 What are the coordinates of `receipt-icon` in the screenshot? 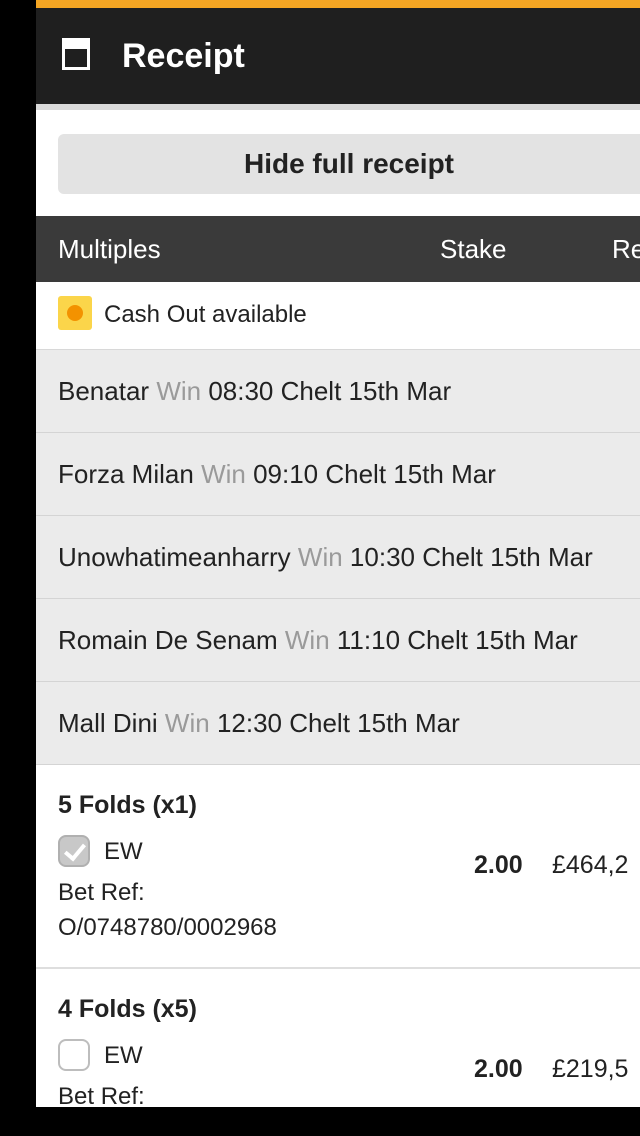 It's located at (76, 54).